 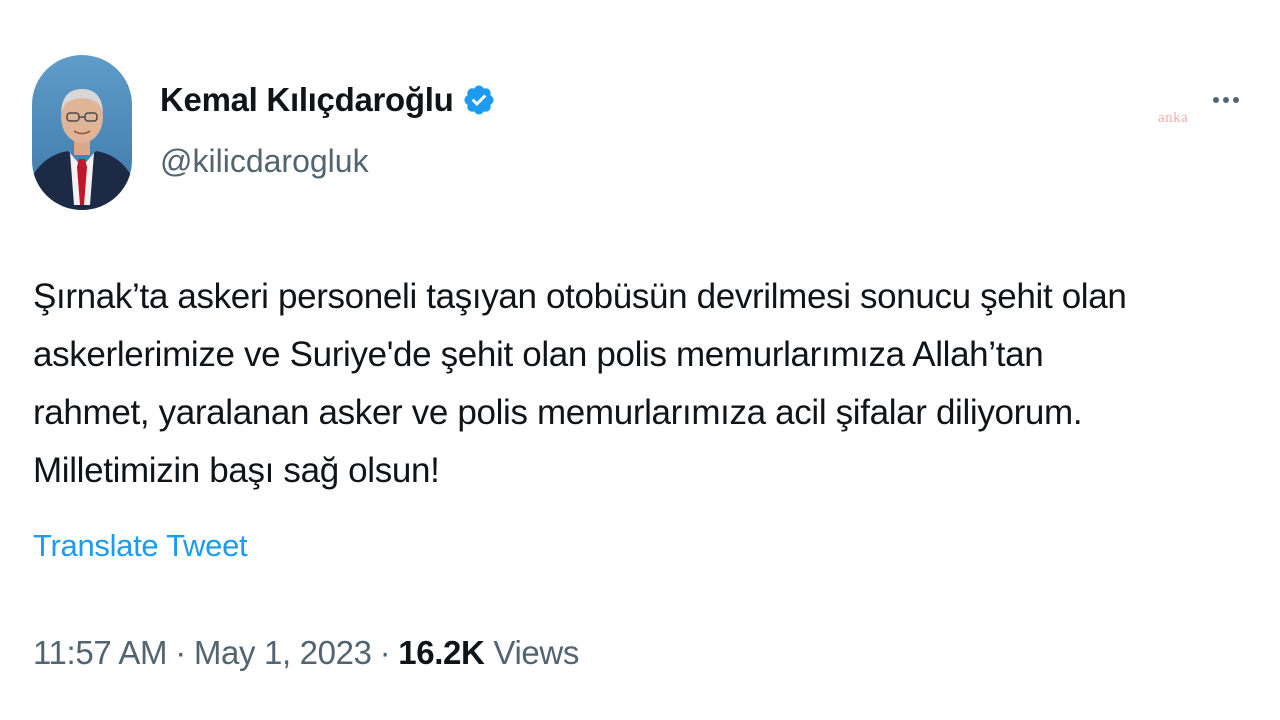 I want to click on tweet-meta: 11:57 AM · May 1, 2023 · 16.2K Views, so click(x=306, y=653).